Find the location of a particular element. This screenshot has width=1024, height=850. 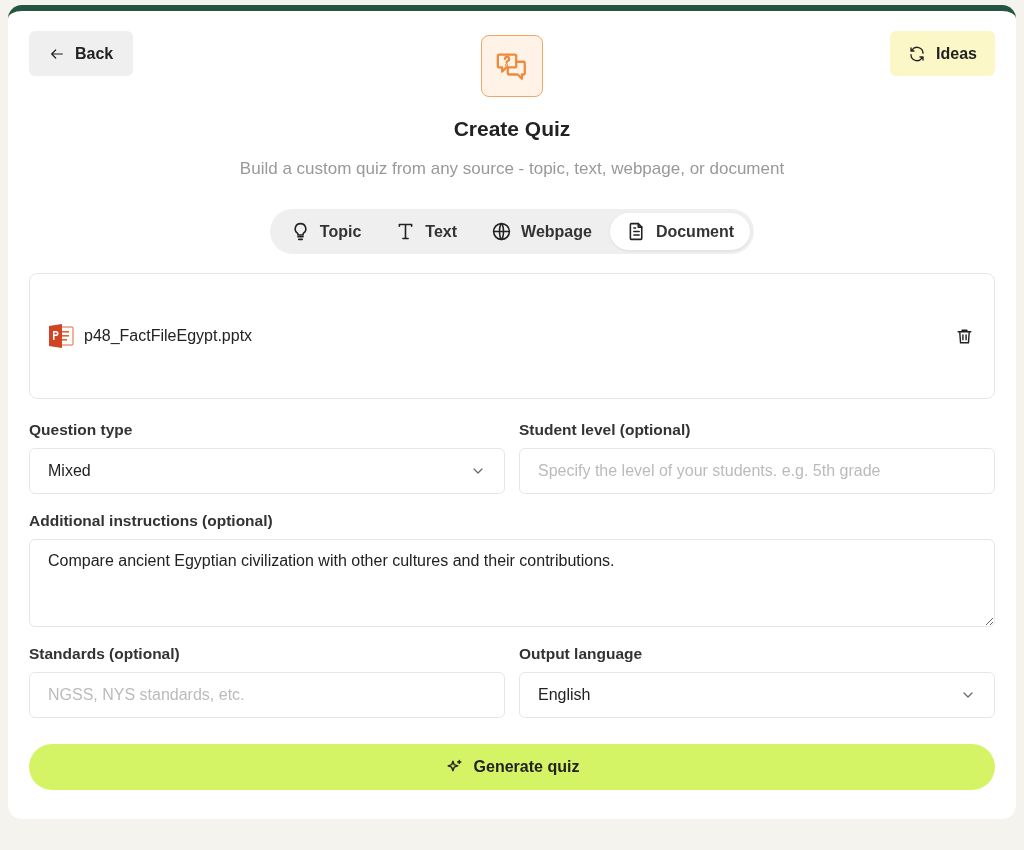

field-label: Question type is located at coordinates (81, 430).